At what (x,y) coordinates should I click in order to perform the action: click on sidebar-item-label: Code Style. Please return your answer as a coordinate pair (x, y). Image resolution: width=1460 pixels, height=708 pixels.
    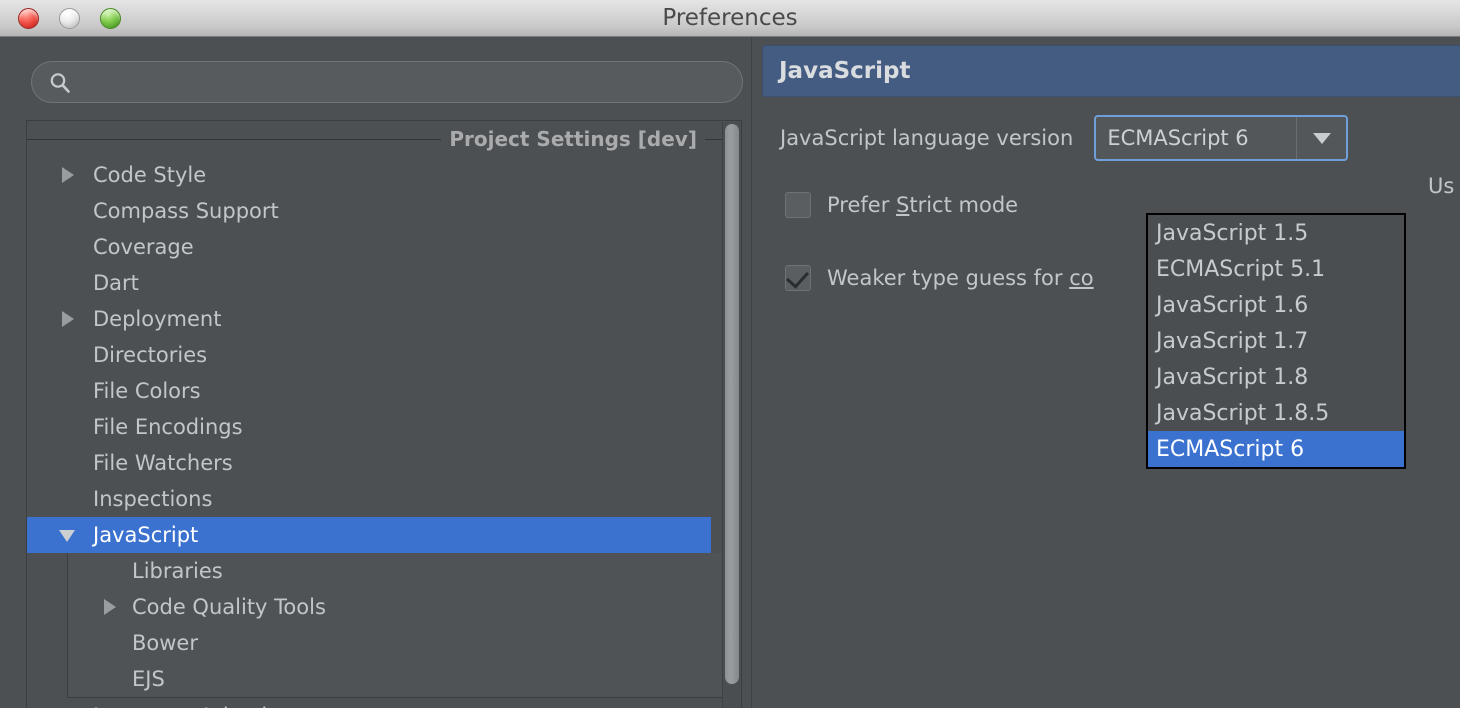
    Looking at the image, I should click on (150, 175).